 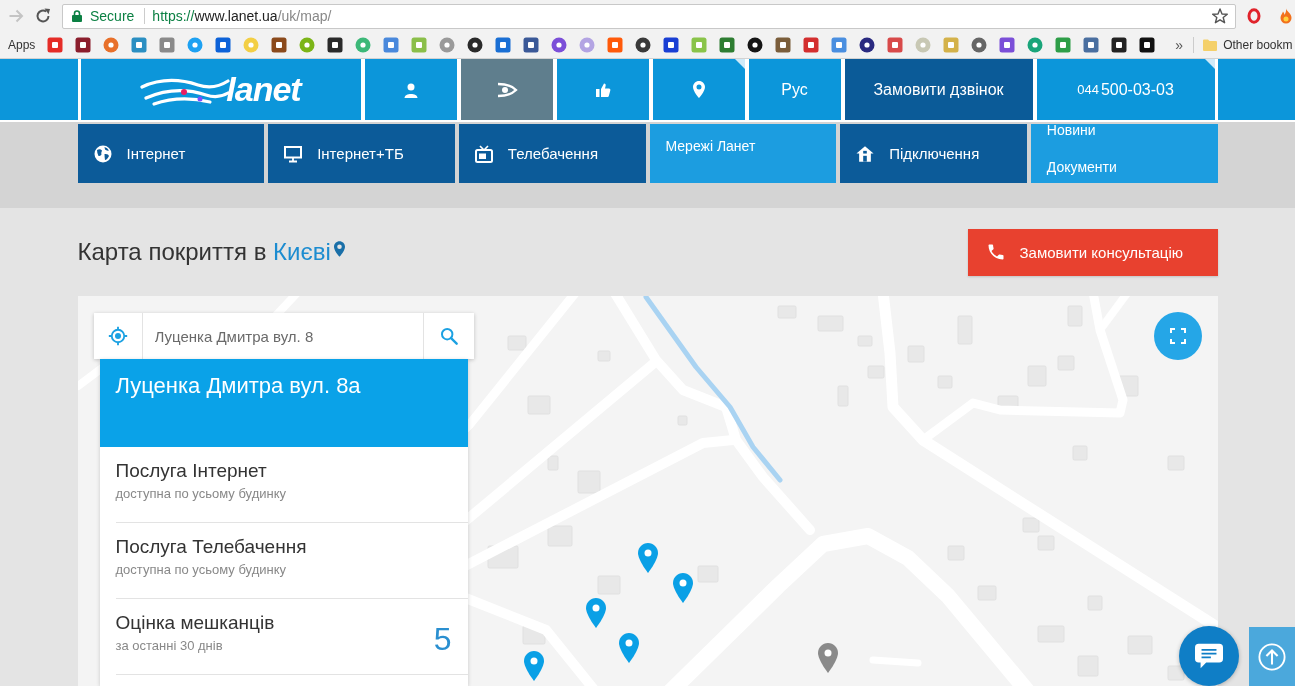 I want to click on chat-bubble-icon, so click(x=1209, y=656).